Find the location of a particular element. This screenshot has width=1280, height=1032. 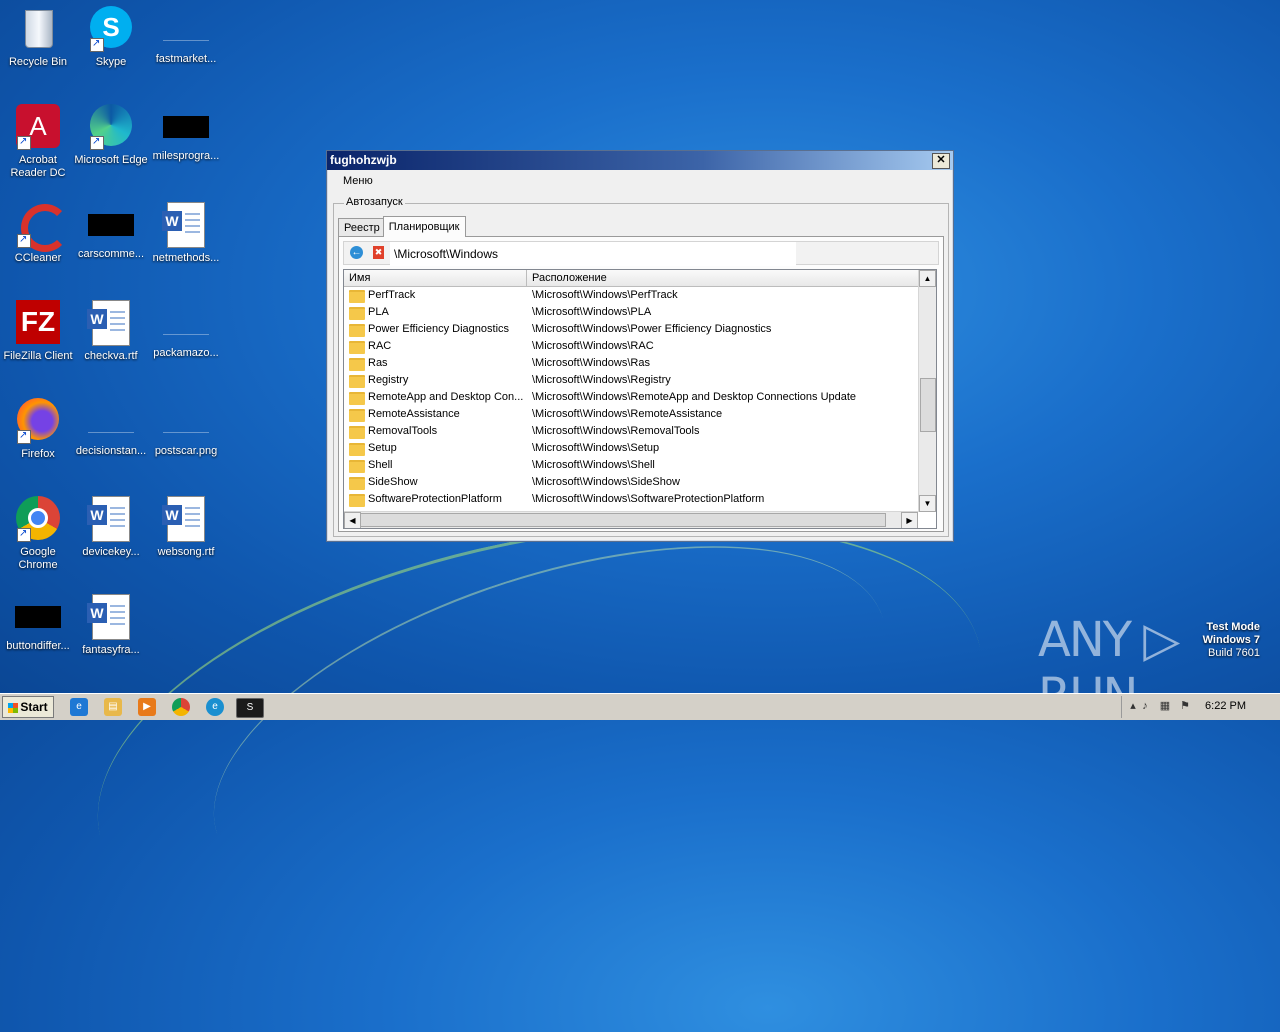

desktop-icon-label: FileZilla Client is located at coordinates (38, 356).